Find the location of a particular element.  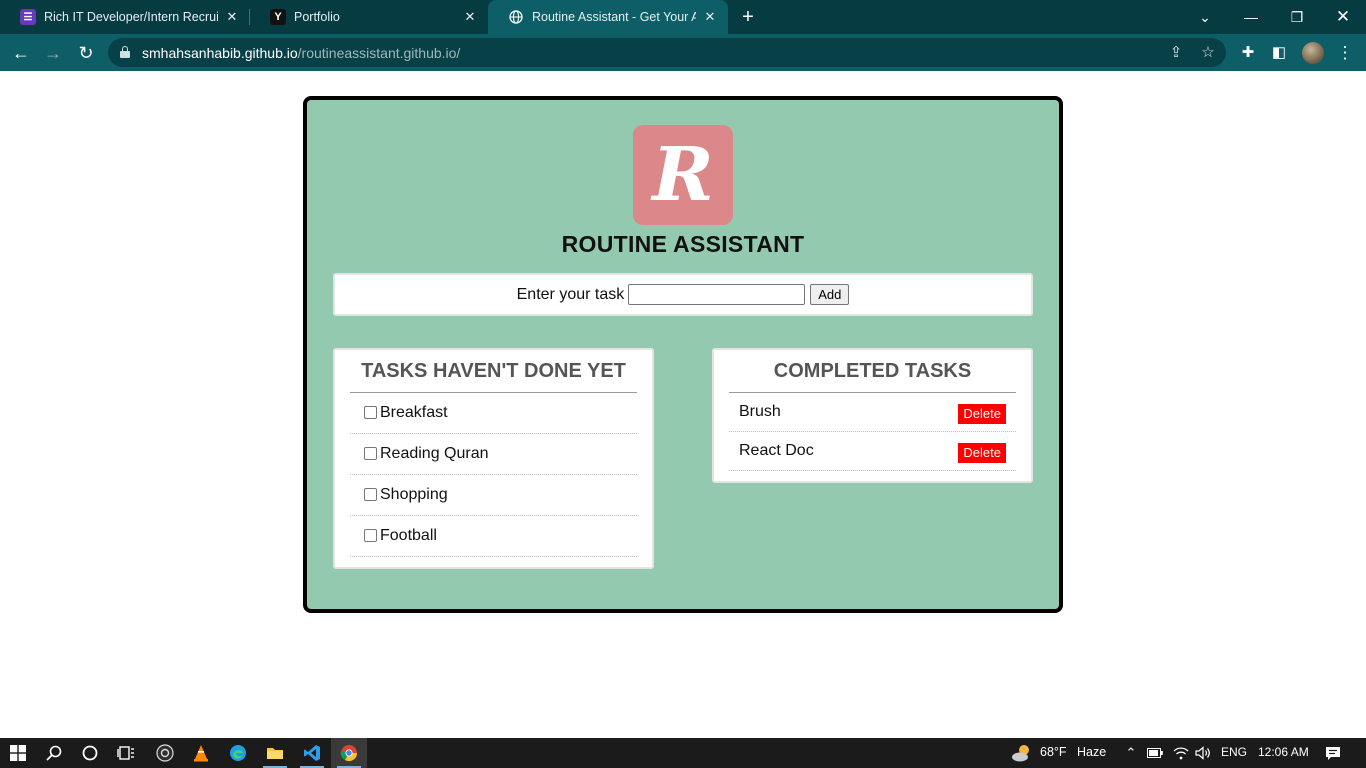

form-icon: ☰ is located at coordinates (28, 17).